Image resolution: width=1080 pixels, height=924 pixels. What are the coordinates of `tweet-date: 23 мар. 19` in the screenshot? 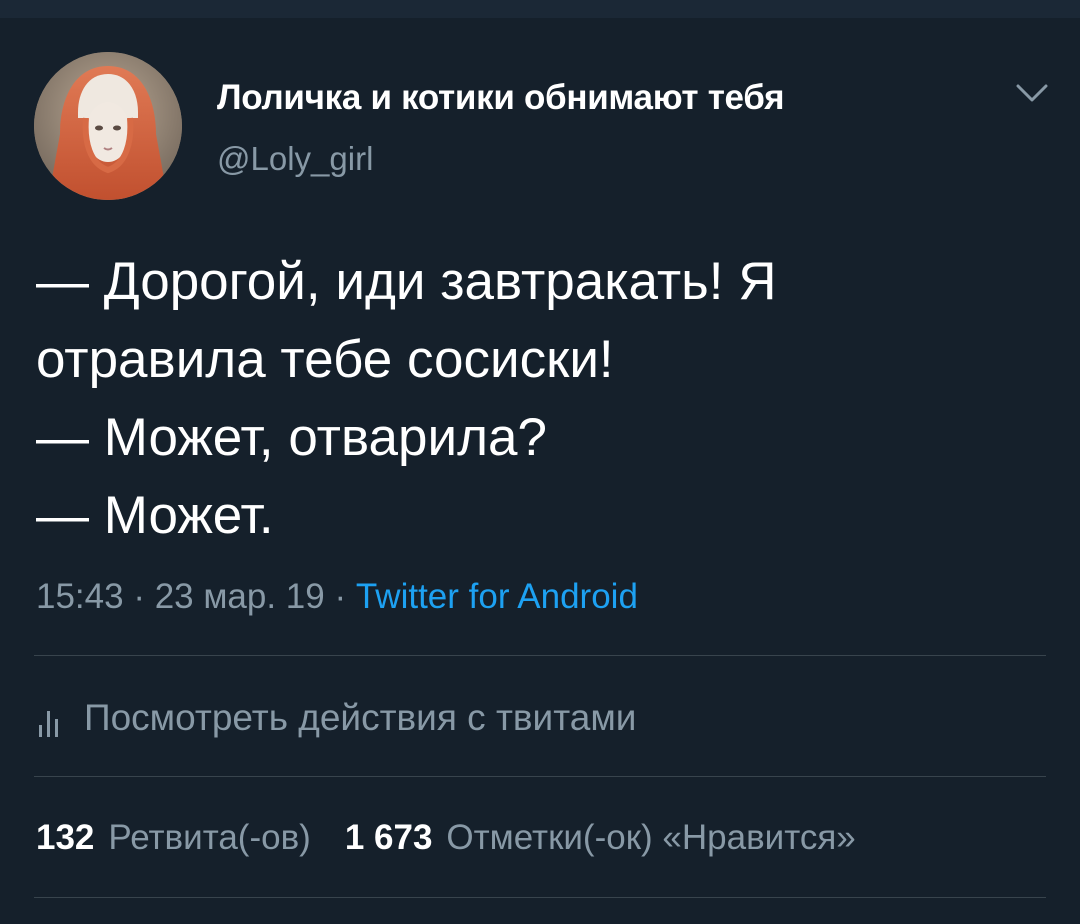 It's located at (239, 596).